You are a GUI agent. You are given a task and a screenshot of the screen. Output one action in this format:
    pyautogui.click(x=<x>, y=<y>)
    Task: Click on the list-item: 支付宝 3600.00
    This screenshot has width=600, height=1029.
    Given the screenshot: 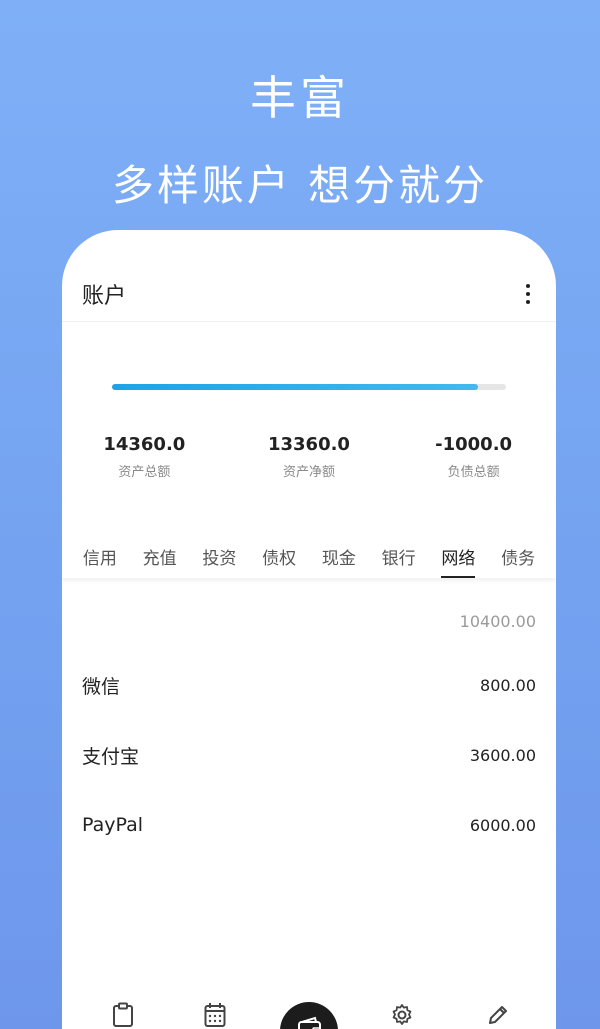 What is the action you would take?
    pyautogui.click(x=309, y=755)
    